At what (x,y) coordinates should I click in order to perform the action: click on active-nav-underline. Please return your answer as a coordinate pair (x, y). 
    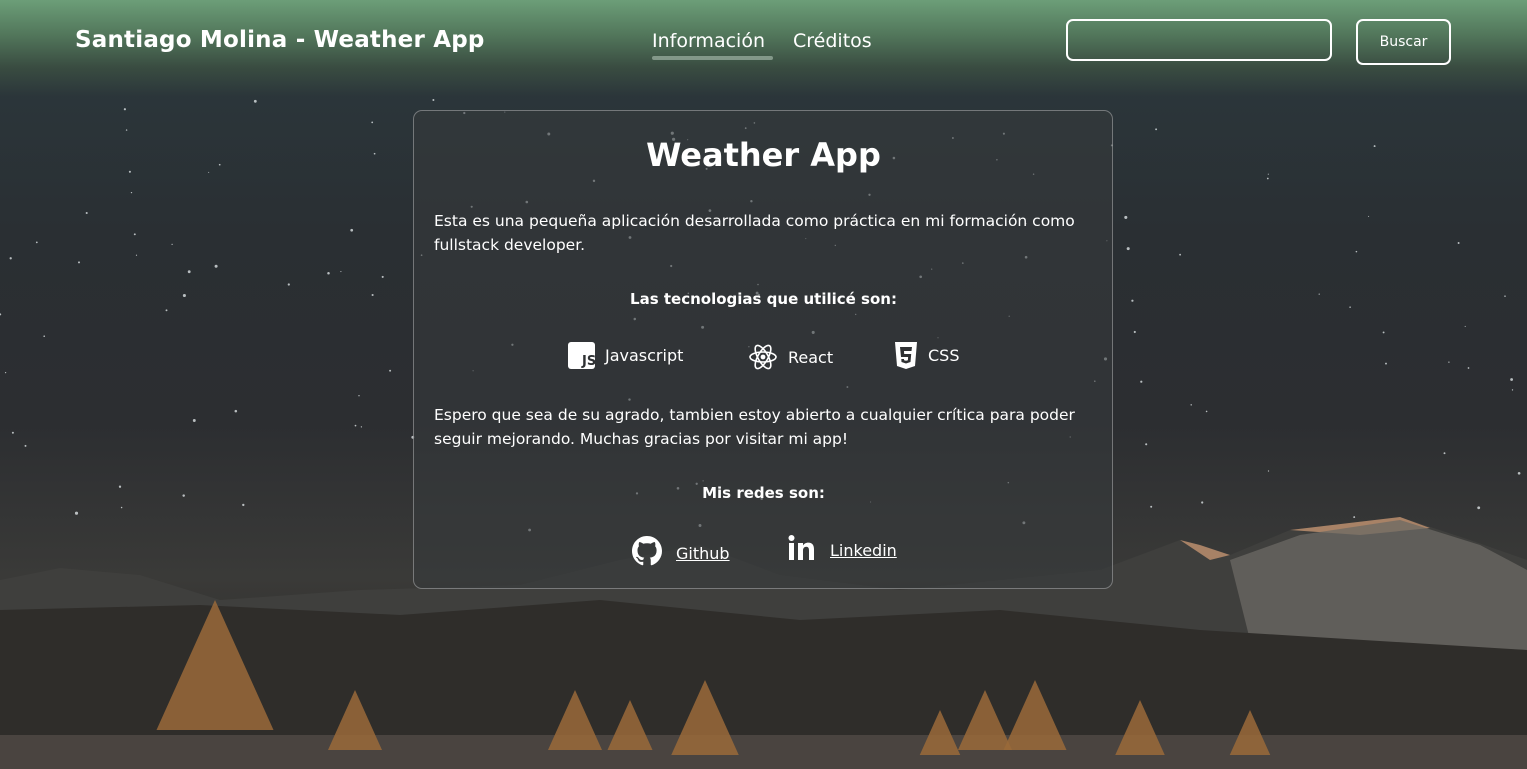
    Looking at the image, I should click on (712, 58).